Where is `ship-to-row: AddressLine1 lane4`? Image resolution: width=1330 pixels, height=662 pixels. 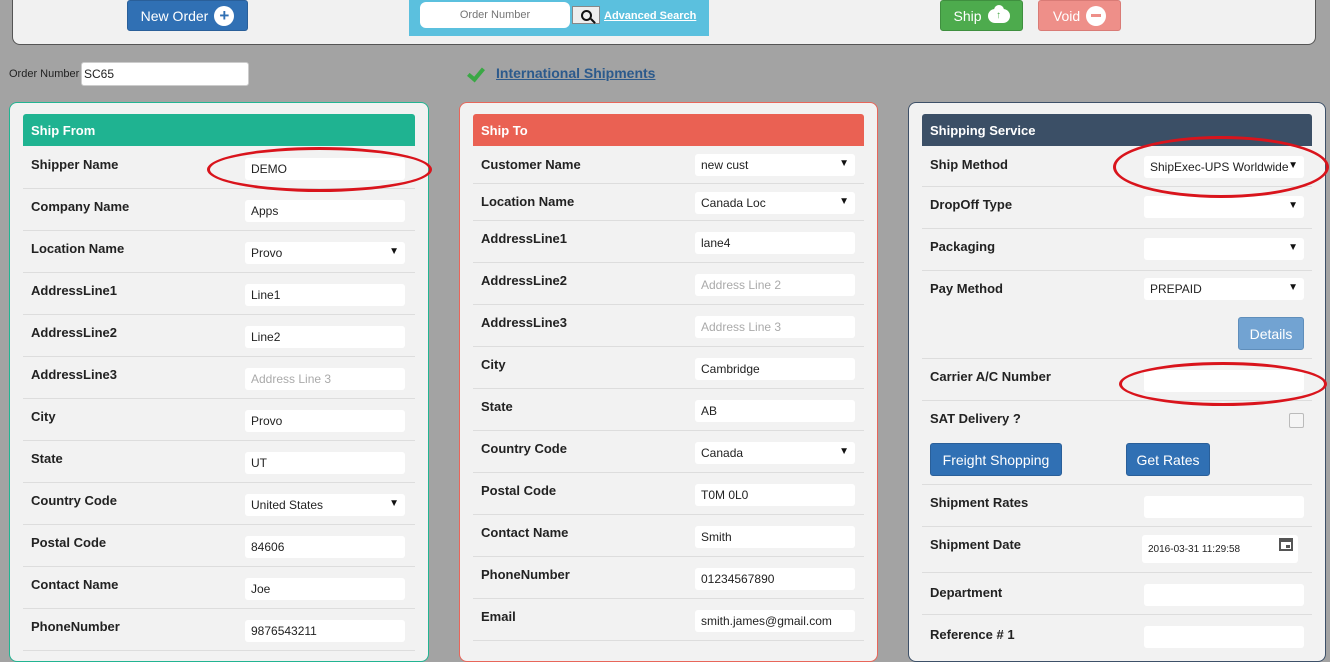
ship-to-row: AddressLine1 lane4 is located at coordinates (668, 242).